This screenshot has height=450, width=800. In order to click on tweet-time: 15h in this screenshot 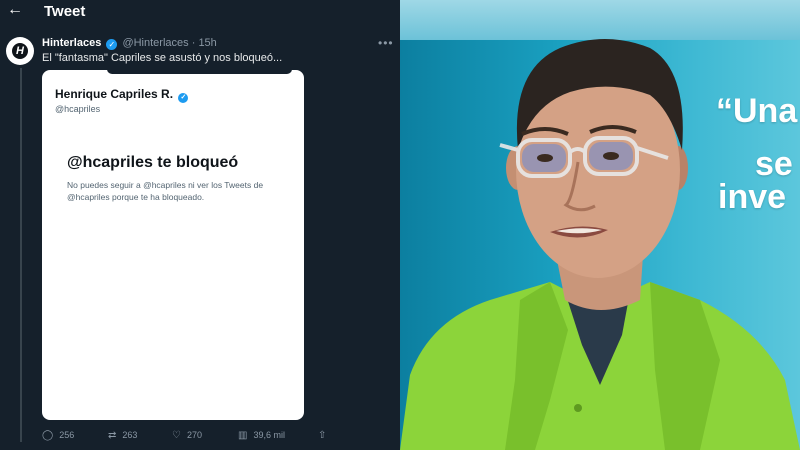, I will do `click(207, 43)`.